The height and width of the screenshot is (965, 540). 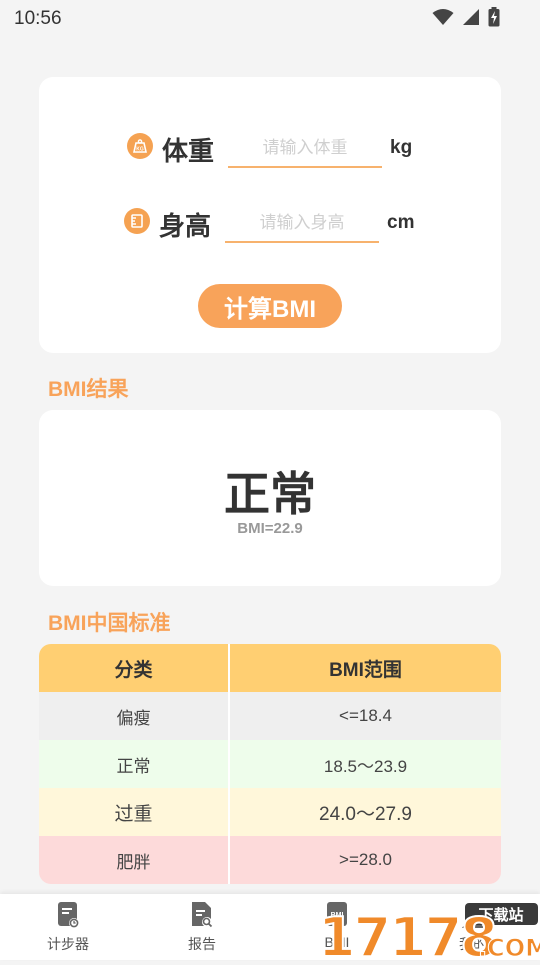 I want to click on table-row: 正常 18.5～23.9, so click(x=270, y=764).